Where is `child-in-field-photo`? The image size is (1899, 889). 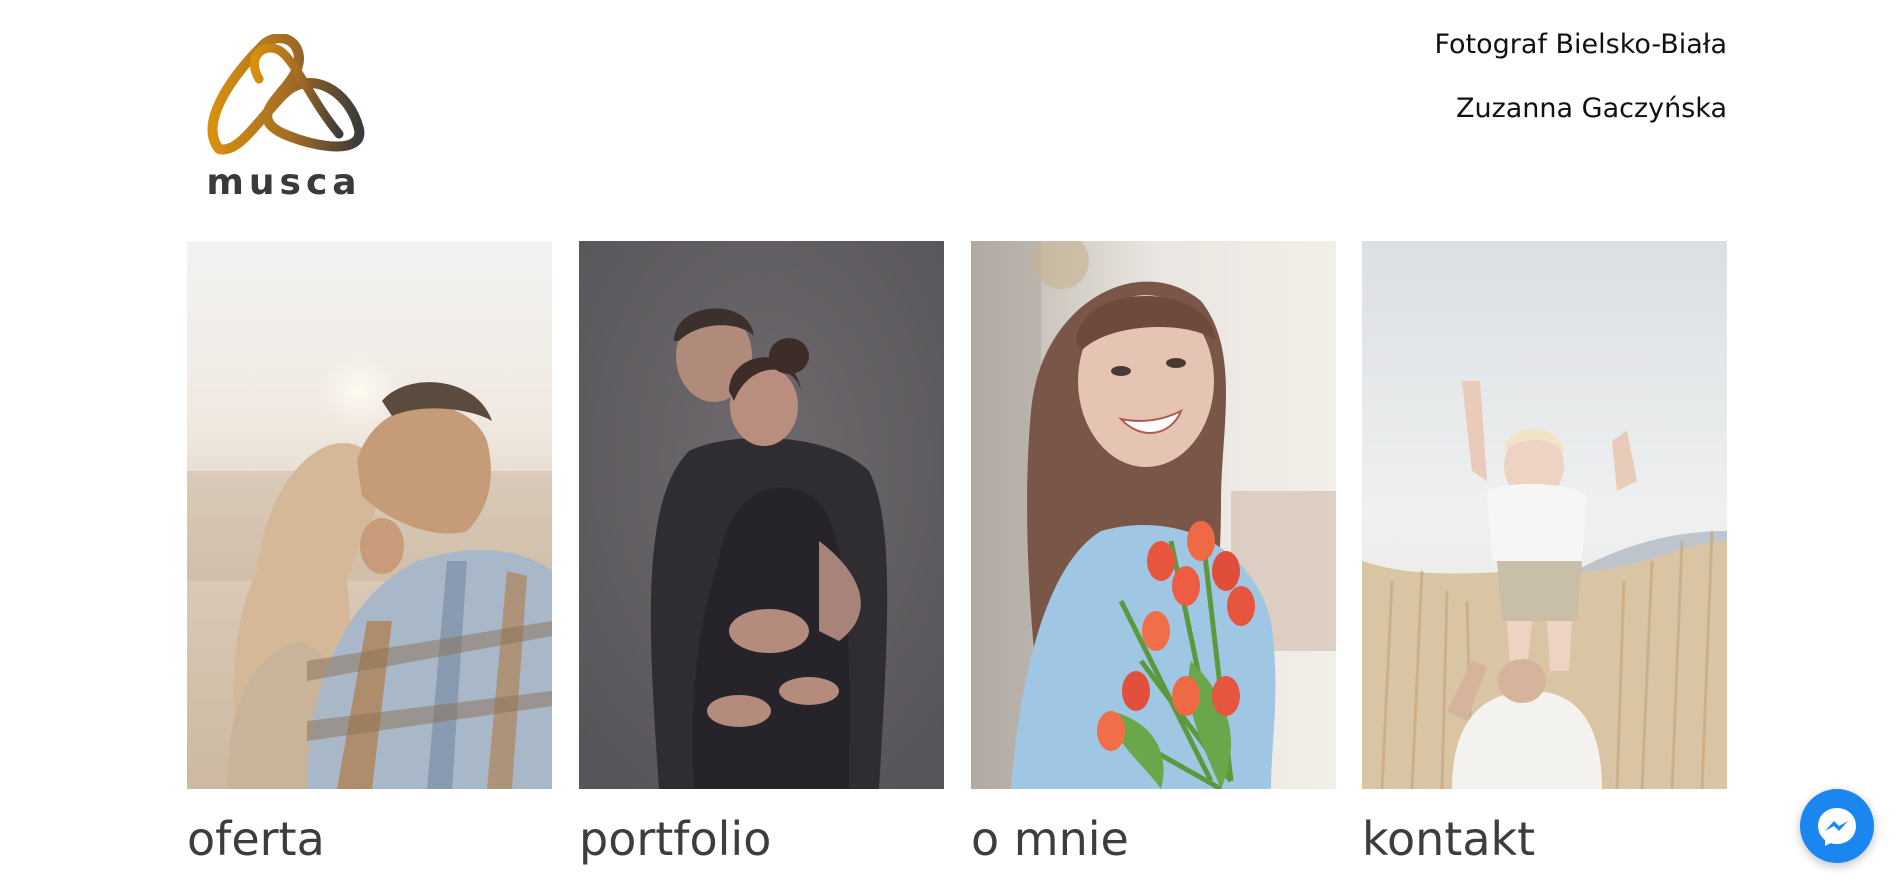 child-in-field-photo is located at coordinates (1544, 515).